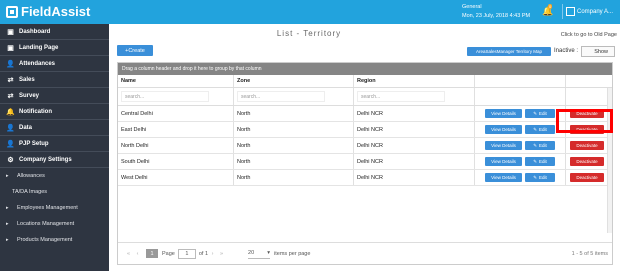 The image size is (620, 271). Describe the element at coordinates (589, 253) in the screenshot. I see `pagination-summary: 1 - 5 of 5 items` at that location.